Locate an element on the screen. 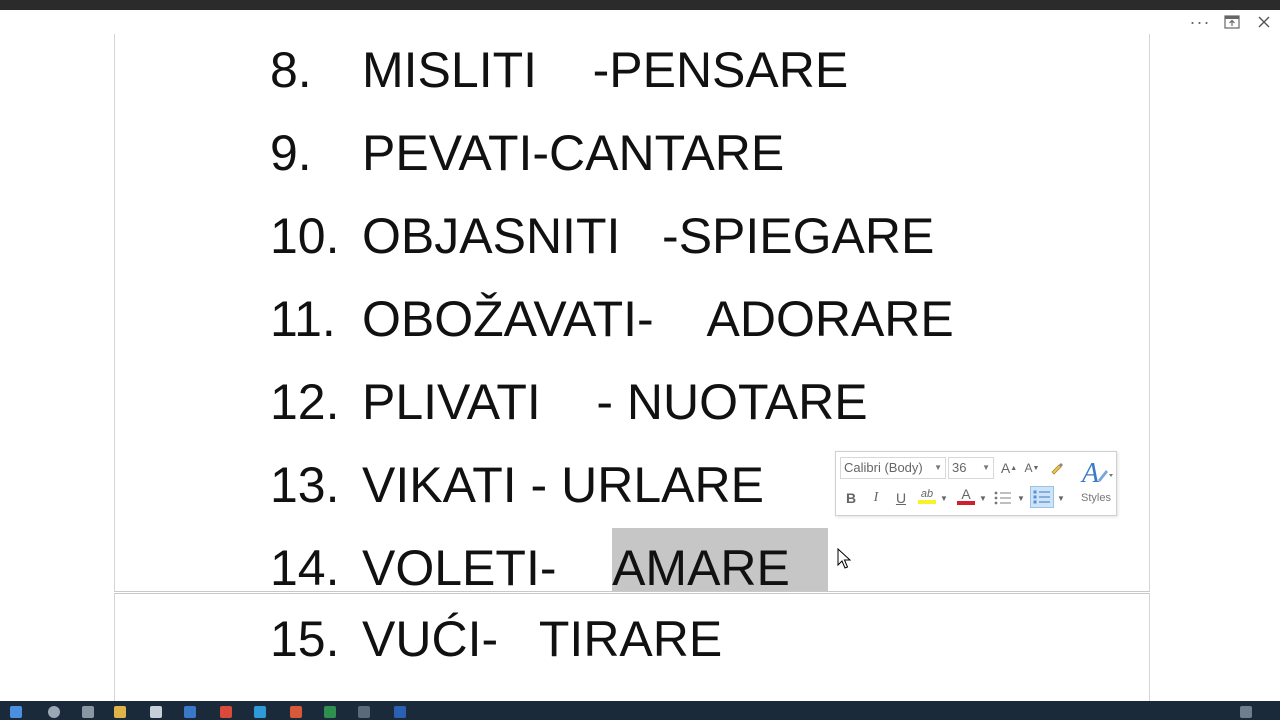 The height and width of the screenshot is (720, 1280). bullets-button is located at coordinates (1003, 498).